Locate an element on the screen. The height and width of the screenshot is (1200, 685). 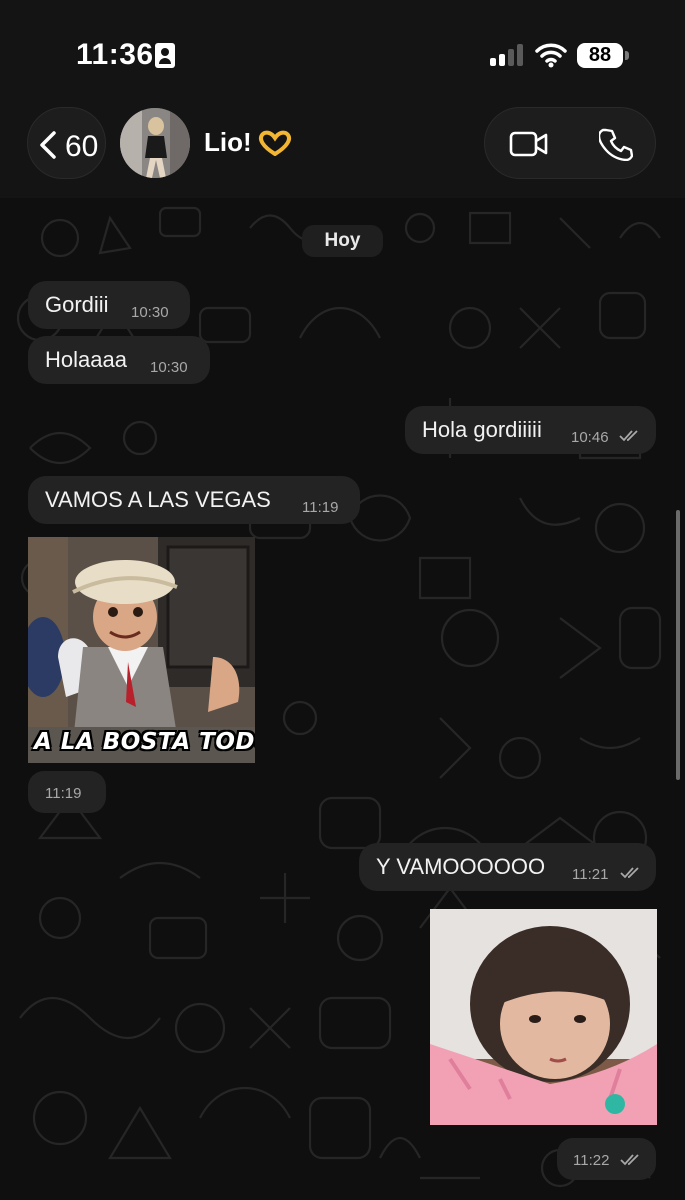
date-separator: Hoy is located at coordinates (342, 241).